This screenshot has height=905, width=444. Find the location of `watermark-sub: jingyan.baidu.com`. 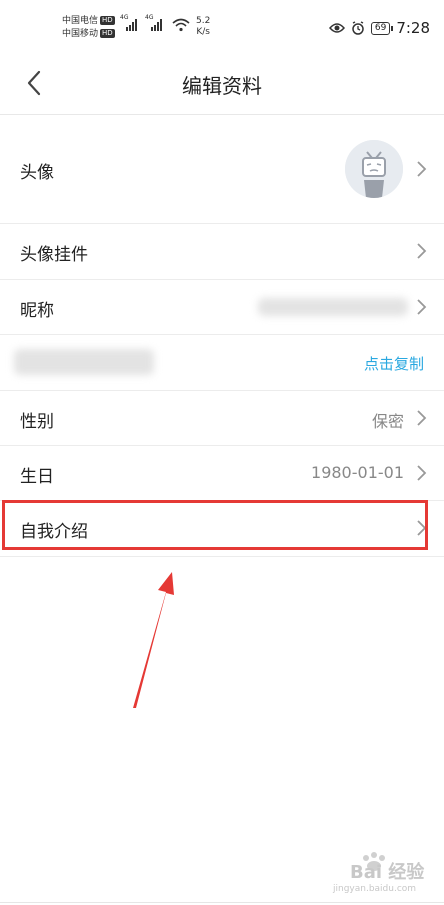

watermark-sub: jingyan.baidu.com is located at coordinates (375, 889).